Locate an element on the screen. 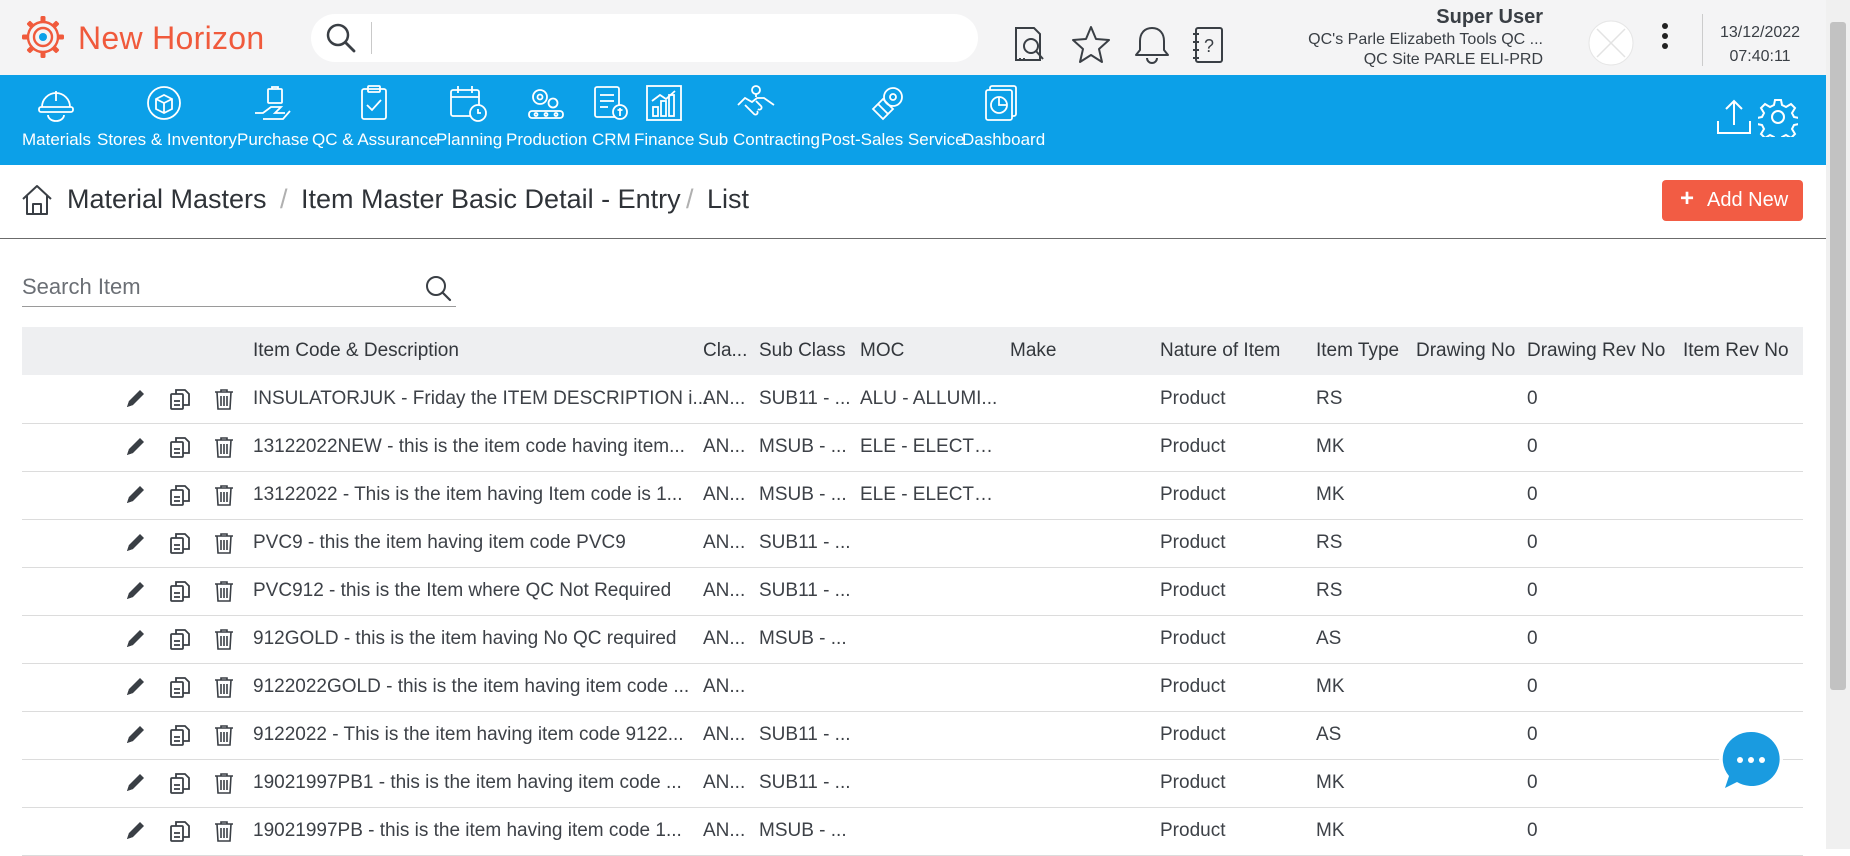 The height and width of the screenshot is (856, 1850). user-site: QC Site PARLE ELI-PRD is located at coordinates (1453, 59).